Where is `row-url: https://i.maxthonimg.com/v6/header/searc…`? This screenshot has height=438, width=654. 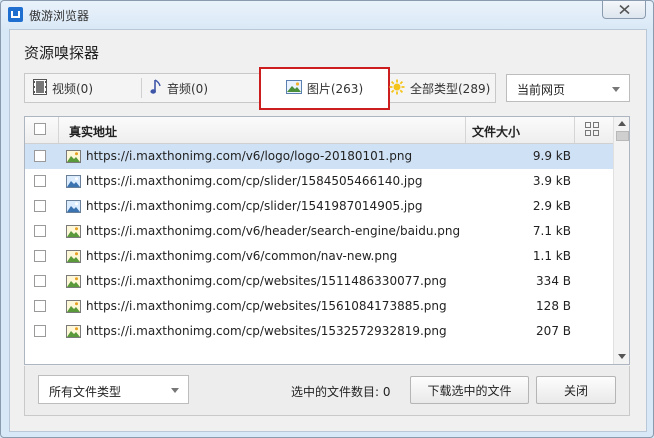 row-url: https://i.maxthonimg.com/v6/header/searc… is located at coordinates (273, 231).